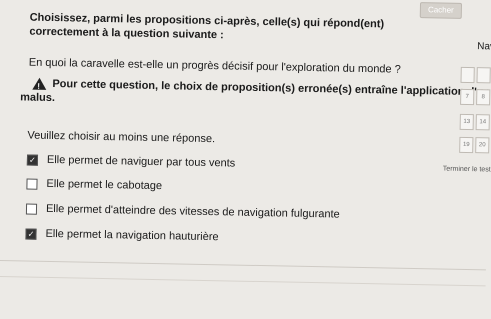 This screenshot has width=491, height=319. What do you see at coordinates (39, 83) in the screenshot?
I see `warning-icon` at bounding box center [39, 83].